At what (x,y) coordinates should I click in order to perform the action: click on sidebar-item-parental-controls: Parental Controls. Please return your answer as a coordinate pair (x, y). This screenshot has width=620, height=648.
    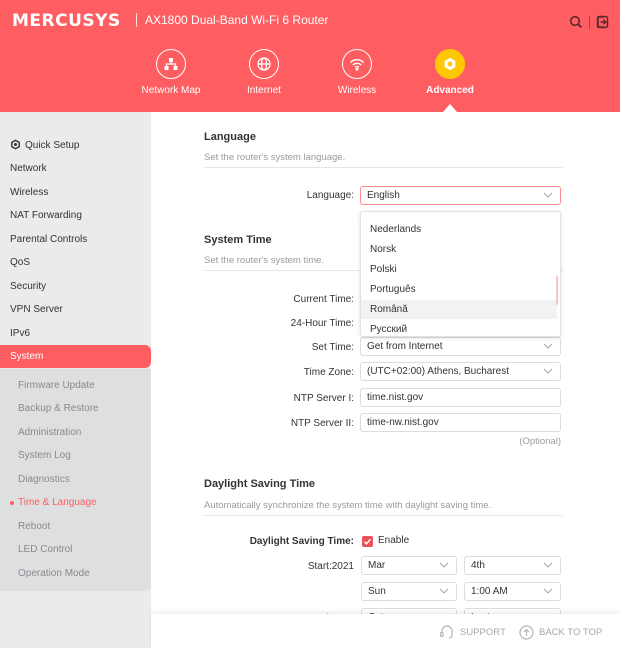
    Looking at the image, I should click on (75, 239).